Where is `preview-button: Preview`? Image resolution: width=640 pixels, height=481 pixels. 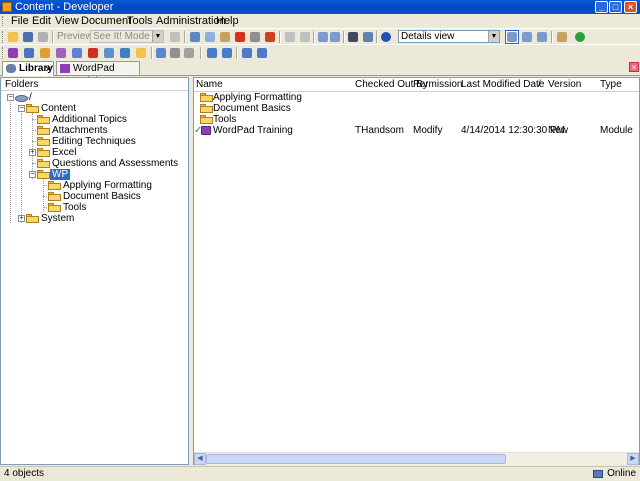 preview-button: Preview is located at coordinates (75, 36).